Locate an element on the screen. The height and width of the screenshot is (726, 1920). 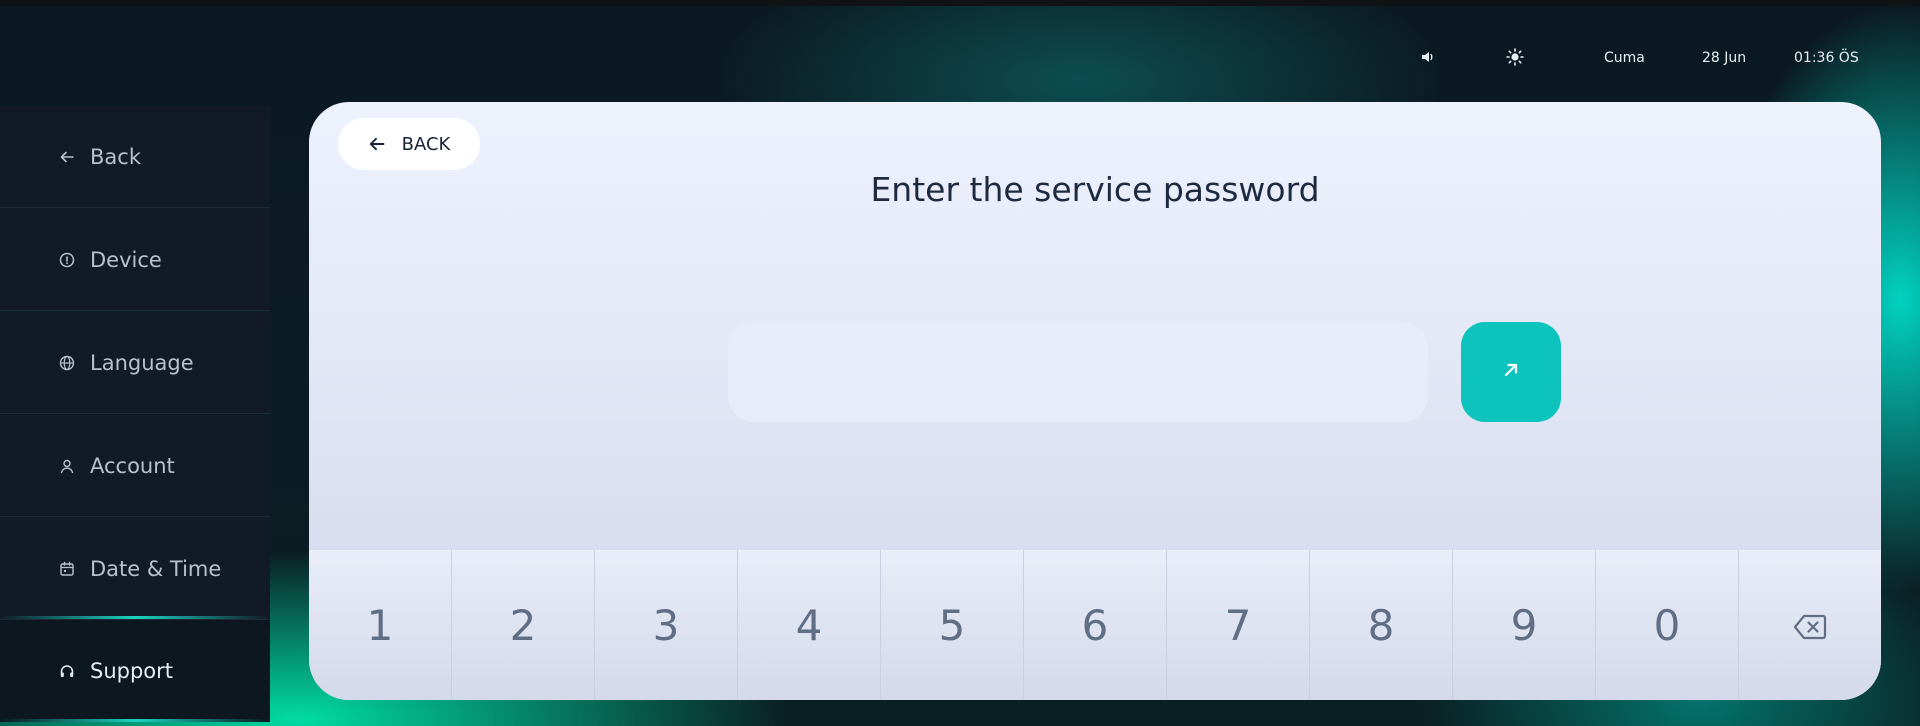
sidebar-item-label: Device is located at coordinates (126, 259).